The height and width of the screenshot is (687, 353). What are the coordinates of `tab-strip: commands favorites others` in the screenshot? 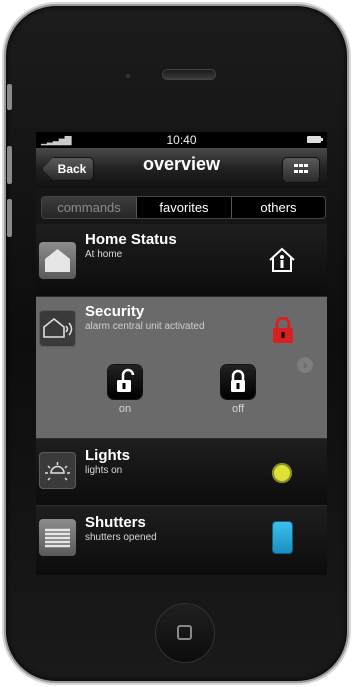 It's located at (181, 206).